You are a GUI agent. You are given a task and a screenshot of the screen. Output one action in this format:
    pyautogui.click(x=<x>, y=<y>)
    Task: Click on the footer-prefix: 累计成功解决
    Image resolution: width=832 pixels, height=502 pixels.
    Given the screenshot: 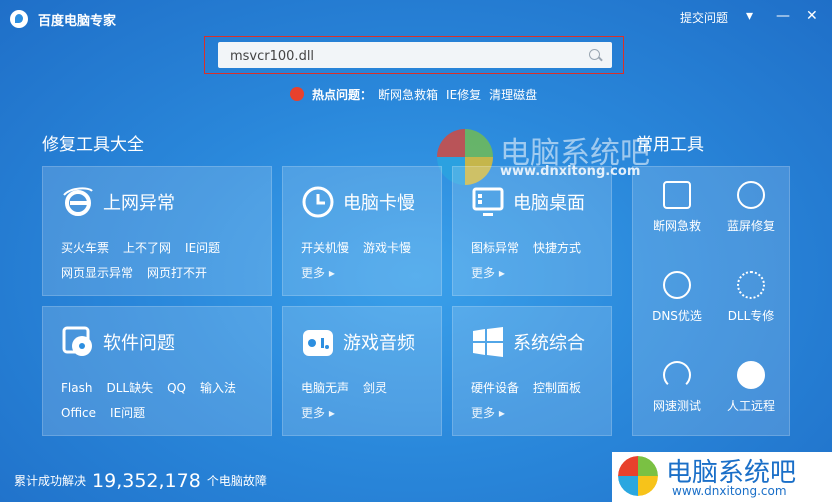 What is the action you would take?
    pyautogui.click(x=50, y=481)
    